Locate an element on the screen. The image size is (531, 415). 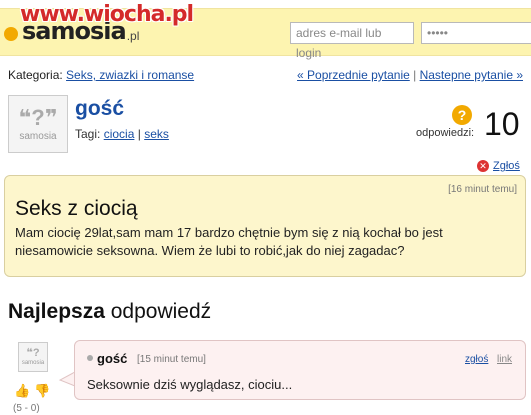
question-time: [16 minut temu] is located at coordinates (482, 189).